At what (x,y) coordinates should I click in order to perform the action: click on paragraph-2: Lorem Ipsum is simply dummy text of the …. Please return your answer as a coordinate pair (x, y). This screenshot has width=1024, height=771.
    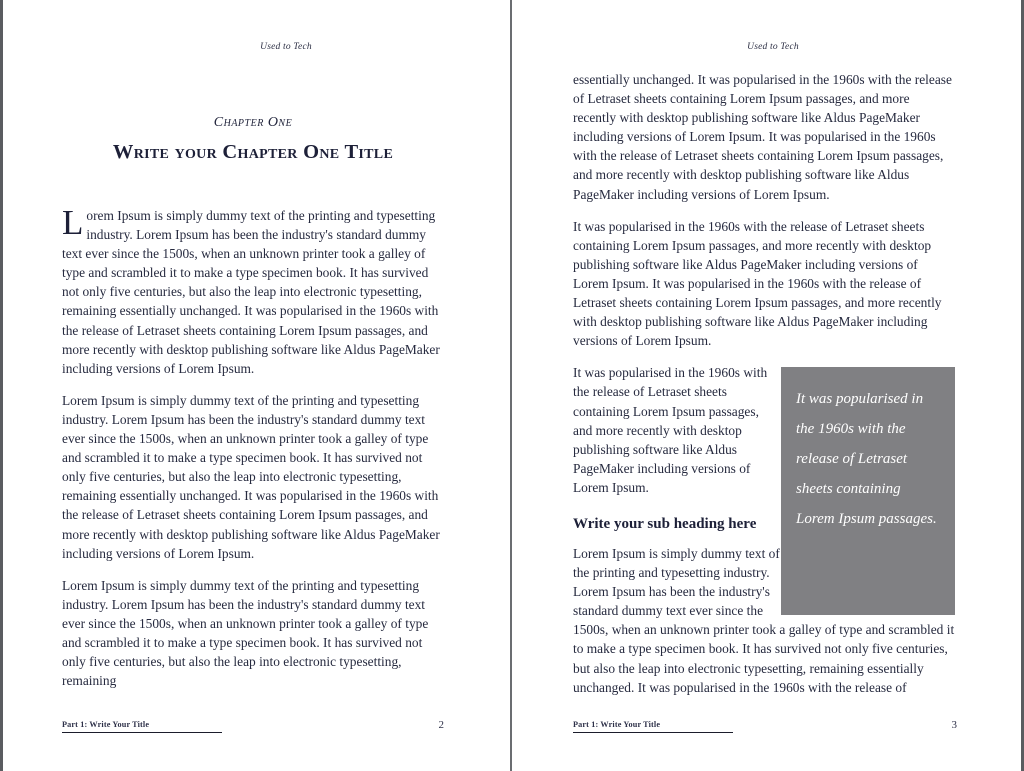
    Looking at the image, I should click on (251, 476).